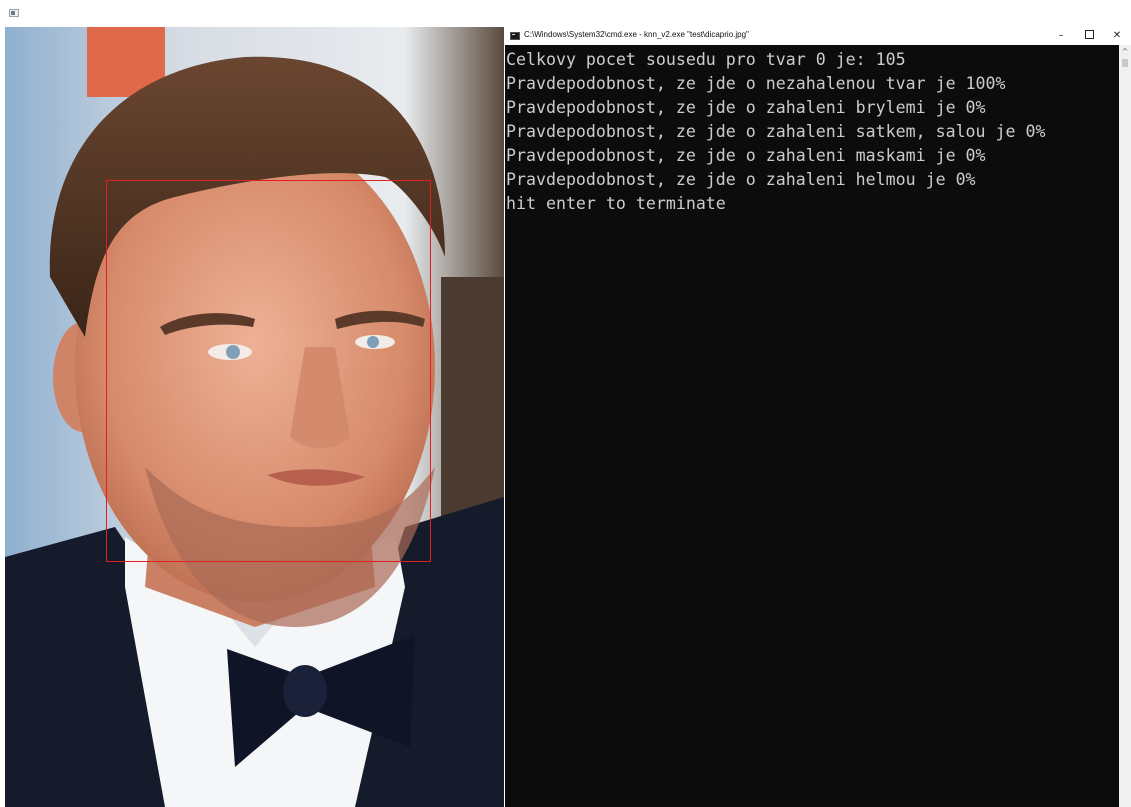 This screenshot has height=807, width=1131. What do you see at coordinates (515, 36) in the screenshot?
I see `cmd-icon` at bounding box center [515, 36].